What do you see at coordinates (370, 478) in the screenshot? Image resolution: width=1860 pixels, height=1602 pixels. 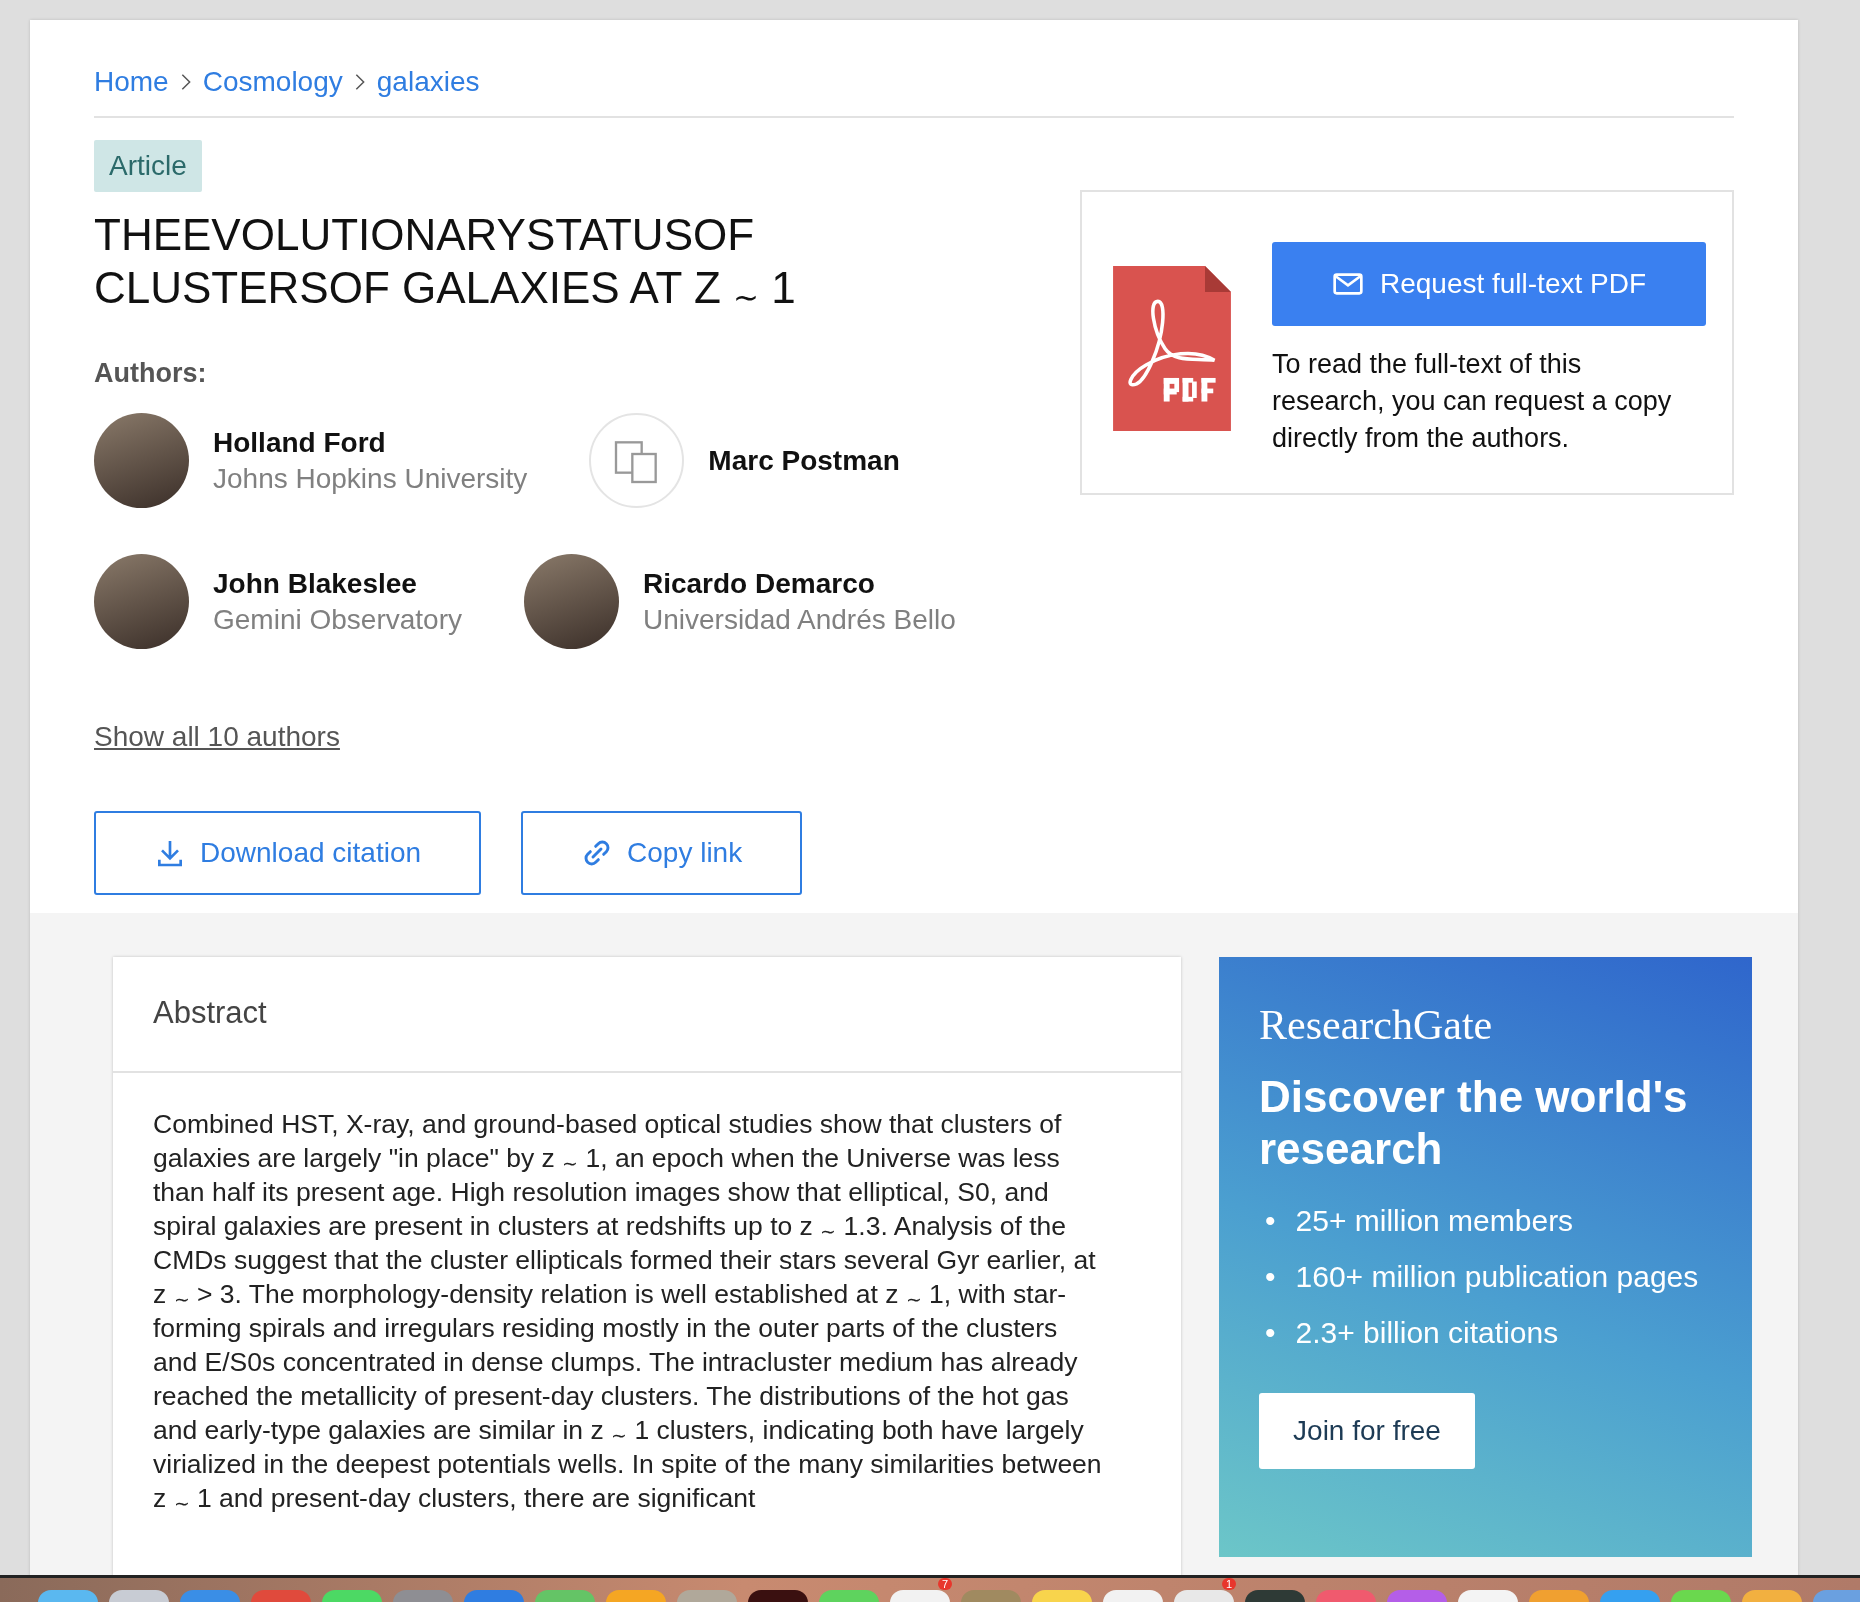 I see `author-affiliation: Johns Hopkins University` at bounding box center [370, 478].